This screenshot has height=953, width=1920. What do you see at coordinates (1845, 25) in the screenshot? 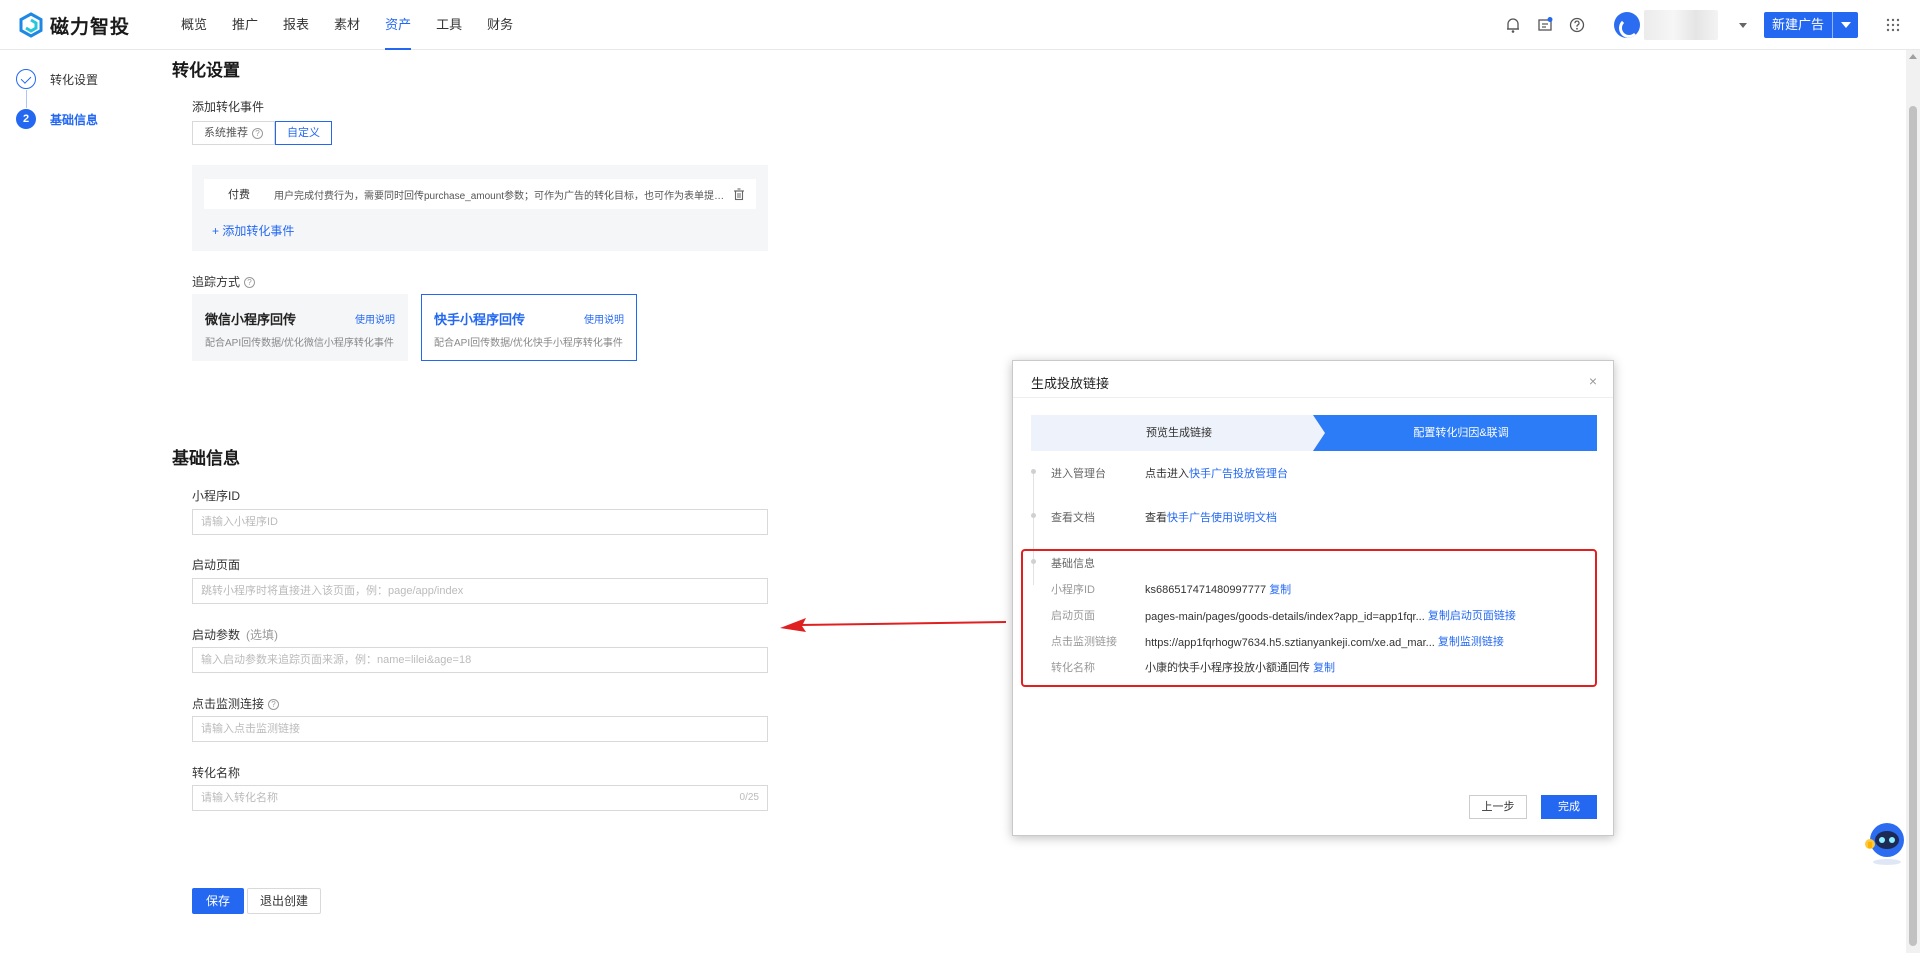
I see `new-ad-dropdown-icon` at bounding box center [1845, 25].